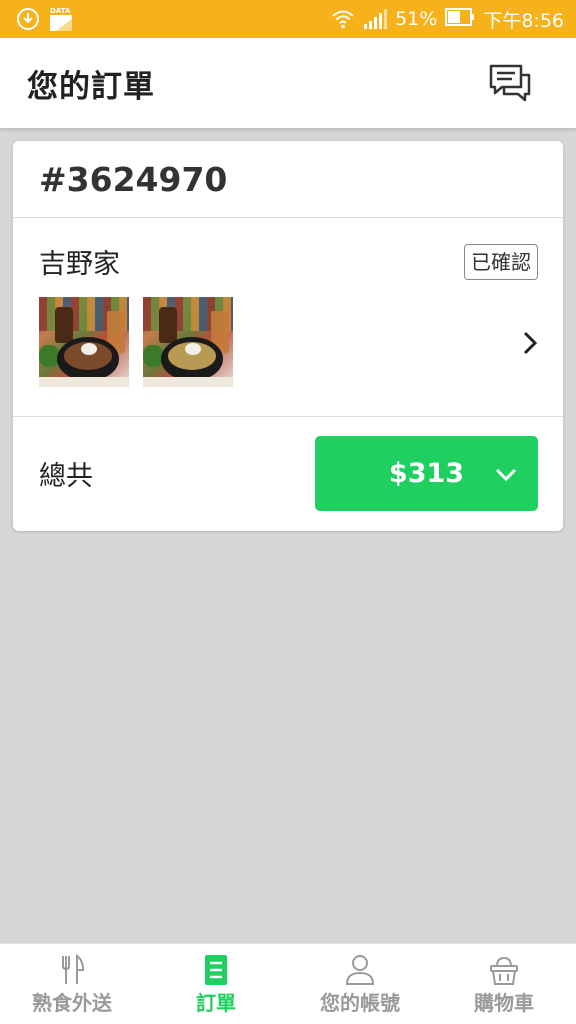  I want to click on data-label: DATA, so click(60, 11).